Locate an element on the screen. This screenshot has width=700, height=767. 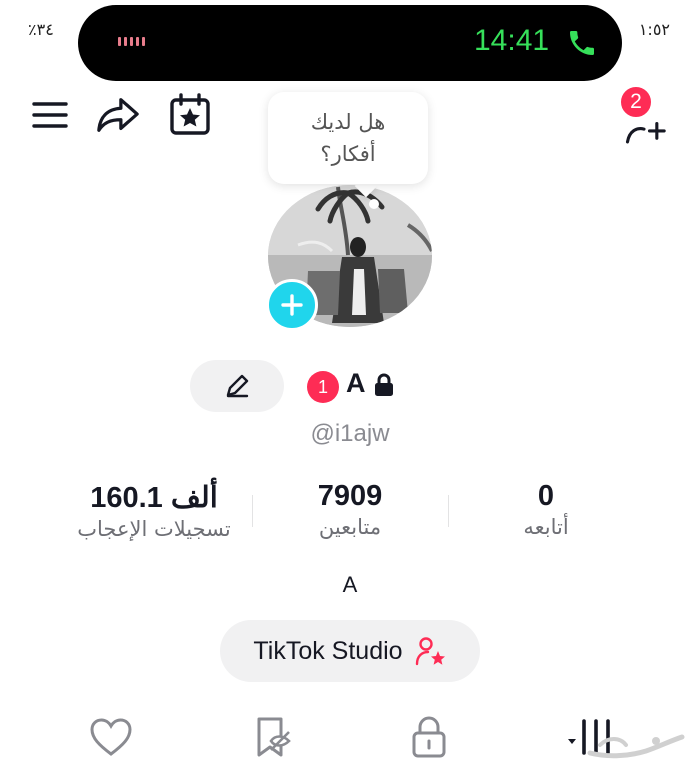
tooltip-line-2: أفكار؟ is located at coordinates (348, 154).